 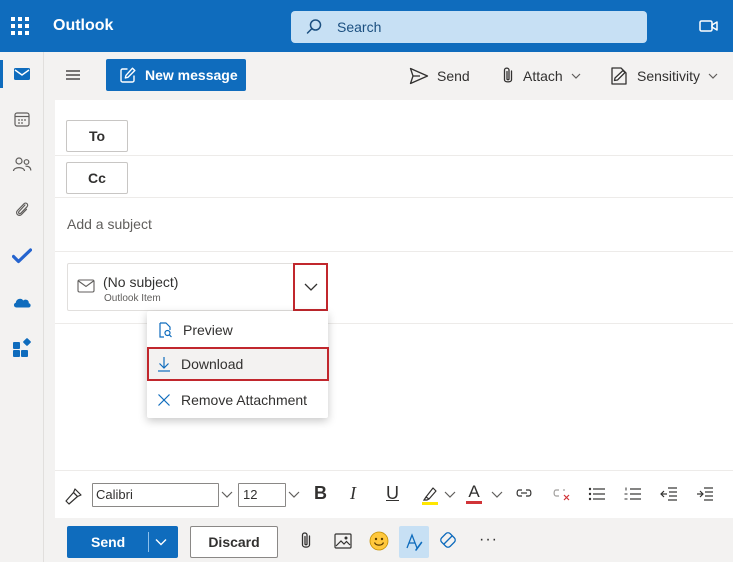 I want to click on preview-icon, so click(x=165, y=330).